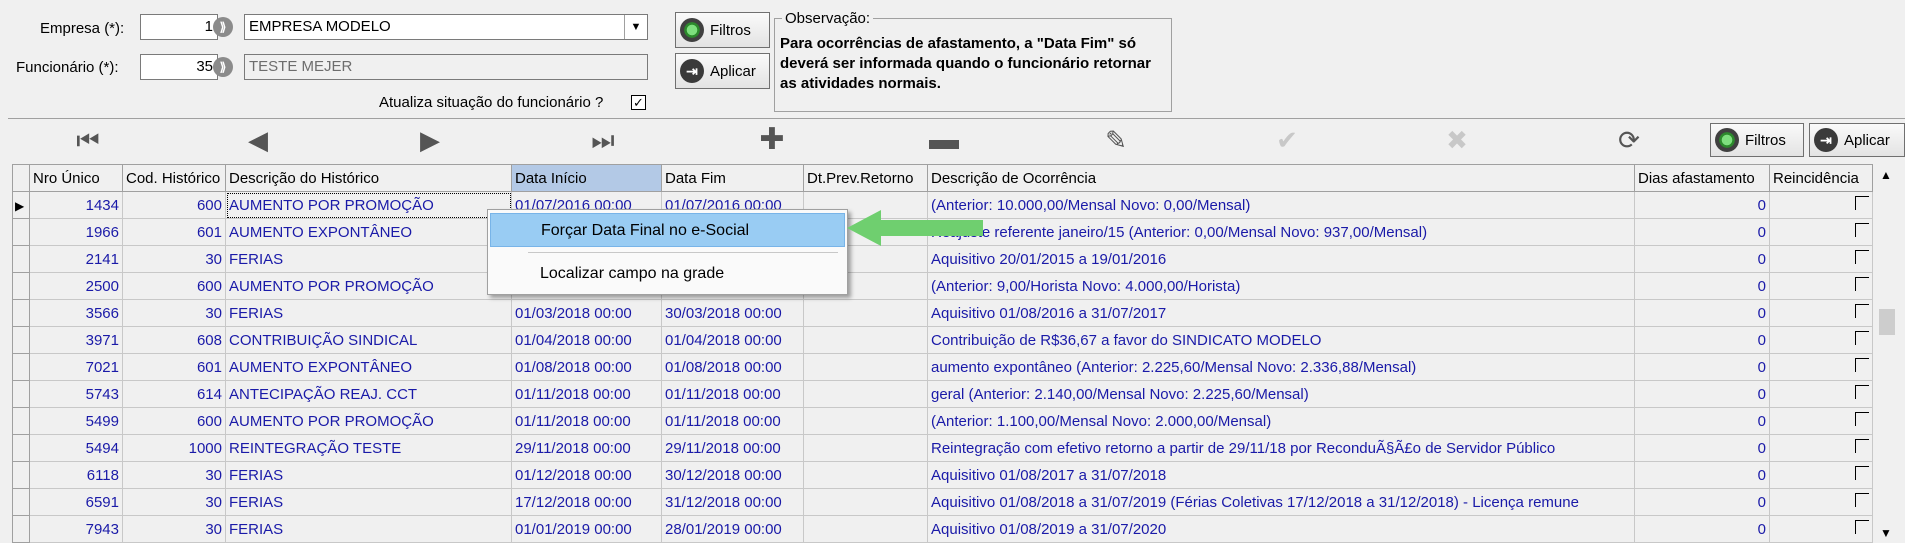  Describe the element at coordinates (1281, 178) in the screenshot. I see `col-descricao-ocorrencia: Descrição de Ocorrência` at that location.